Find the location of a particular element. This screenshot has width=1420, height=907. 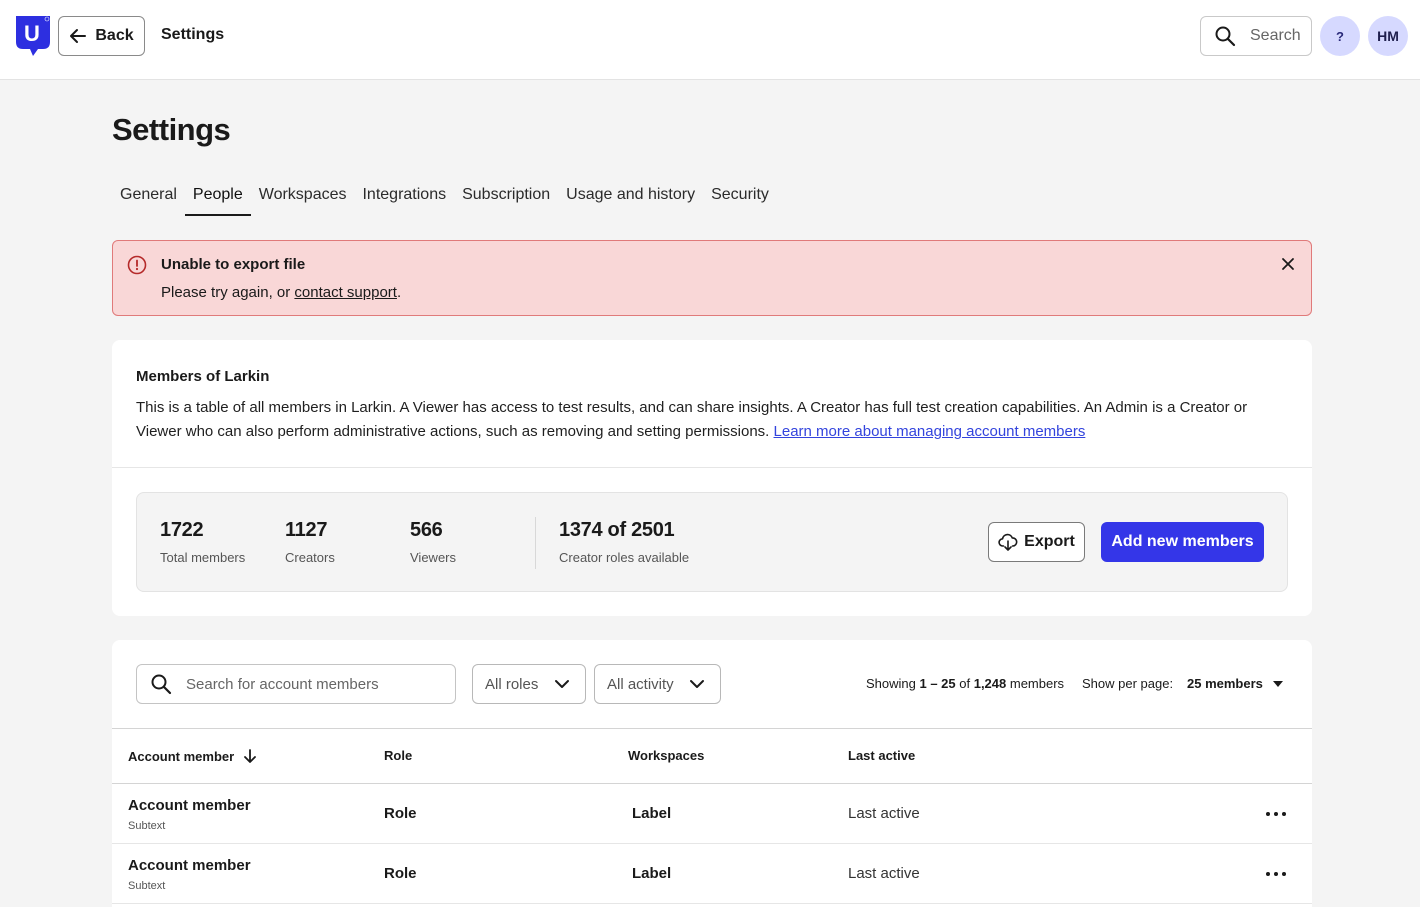

svg-text: U is located at coordinates (32, 33).